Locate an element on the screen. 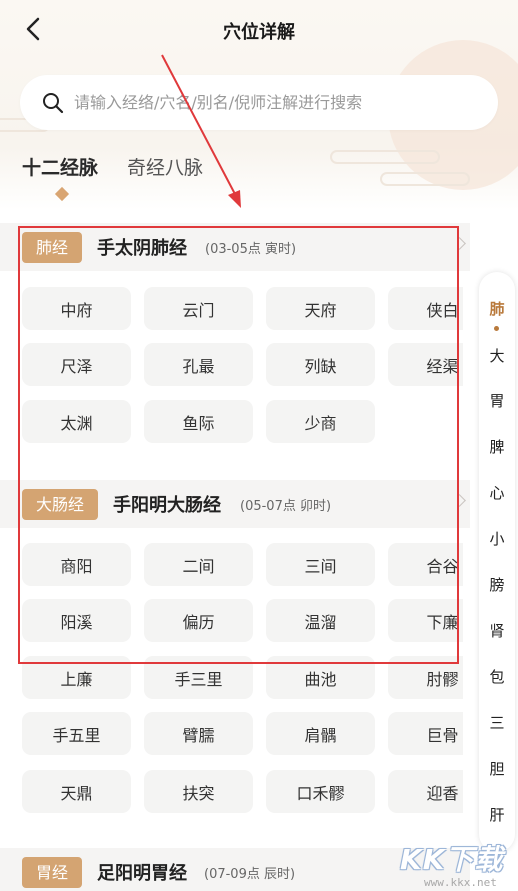 The image size is (518, 891). meridian-name: 手阳明大肠经 is located at coordinates (167, 505).